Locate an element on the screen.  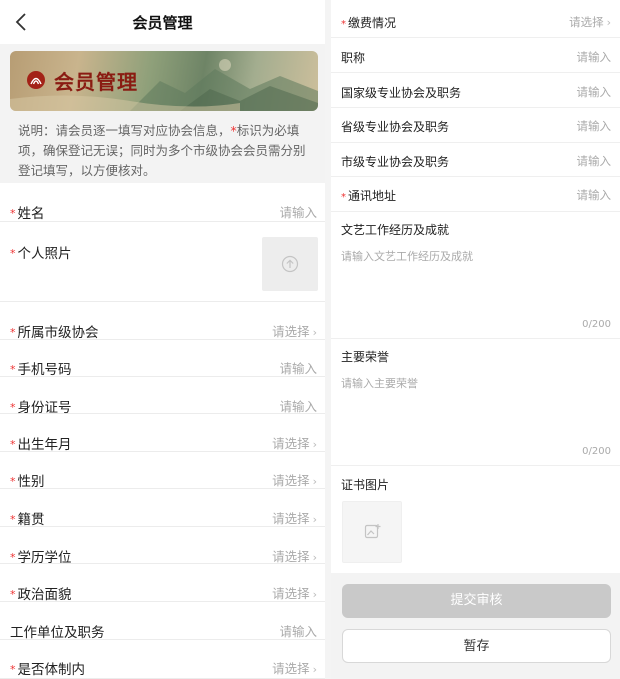
field-label-text: 通讯地址 is located at coordinates (372, 196).